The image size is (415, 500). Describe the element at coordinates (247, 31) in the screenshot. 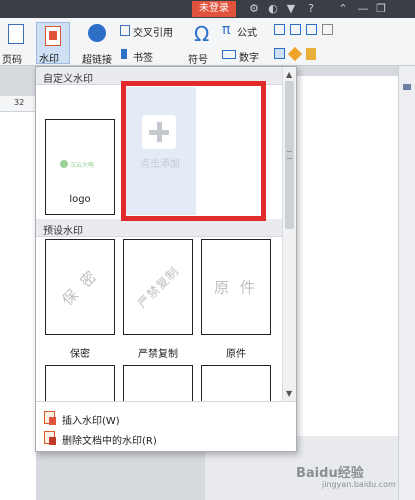

I see `formula-button: 公式` at that location.